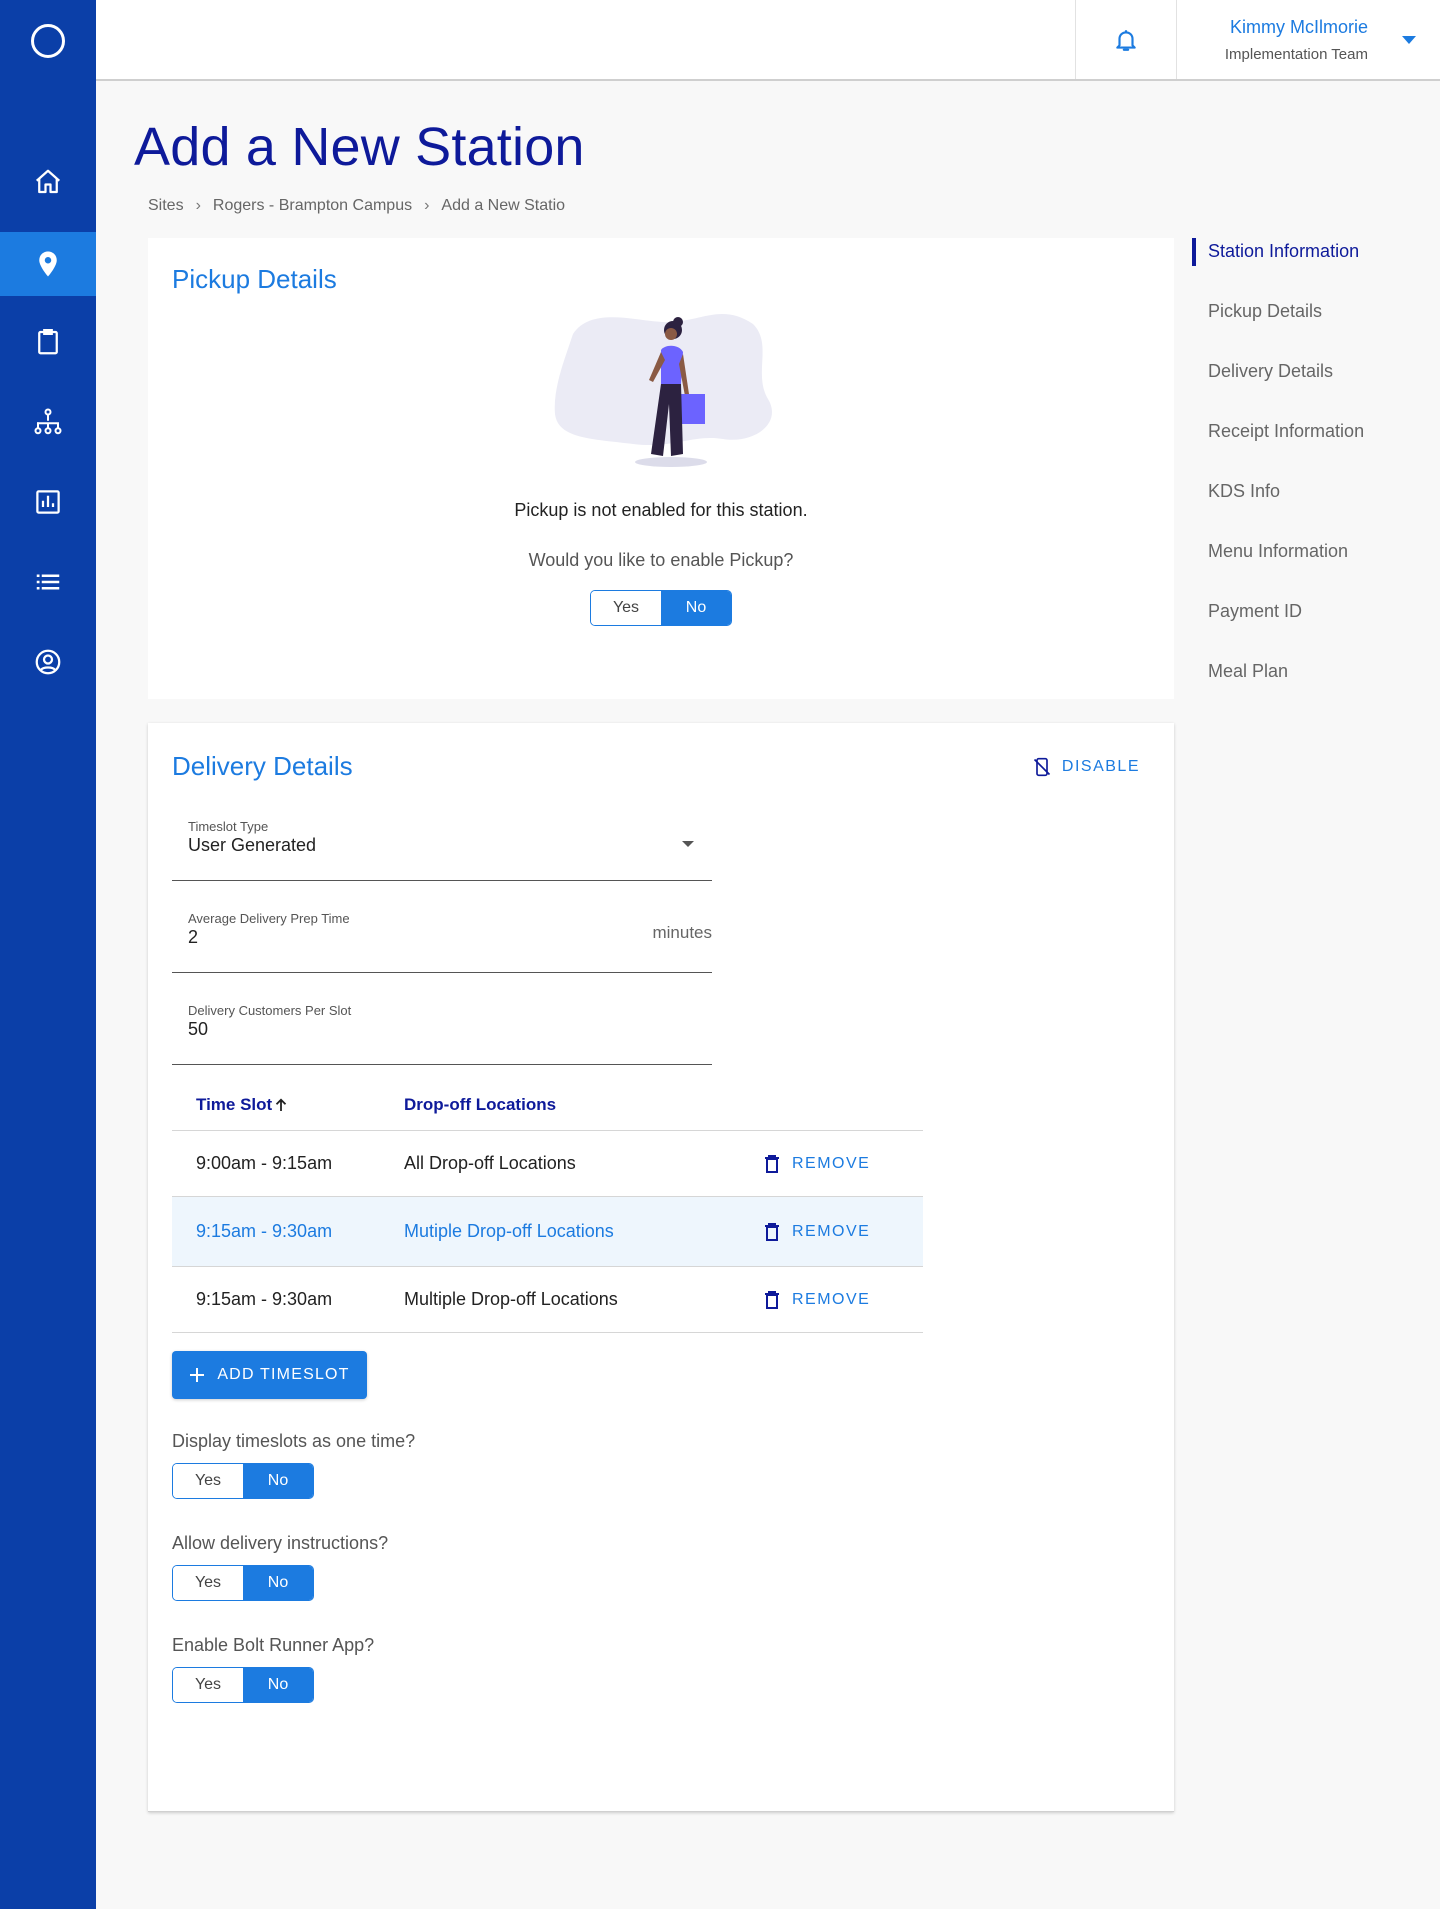  Describe the element at coordinates (197, 1375) in the screenshot. I see `plus-icon` at that location.